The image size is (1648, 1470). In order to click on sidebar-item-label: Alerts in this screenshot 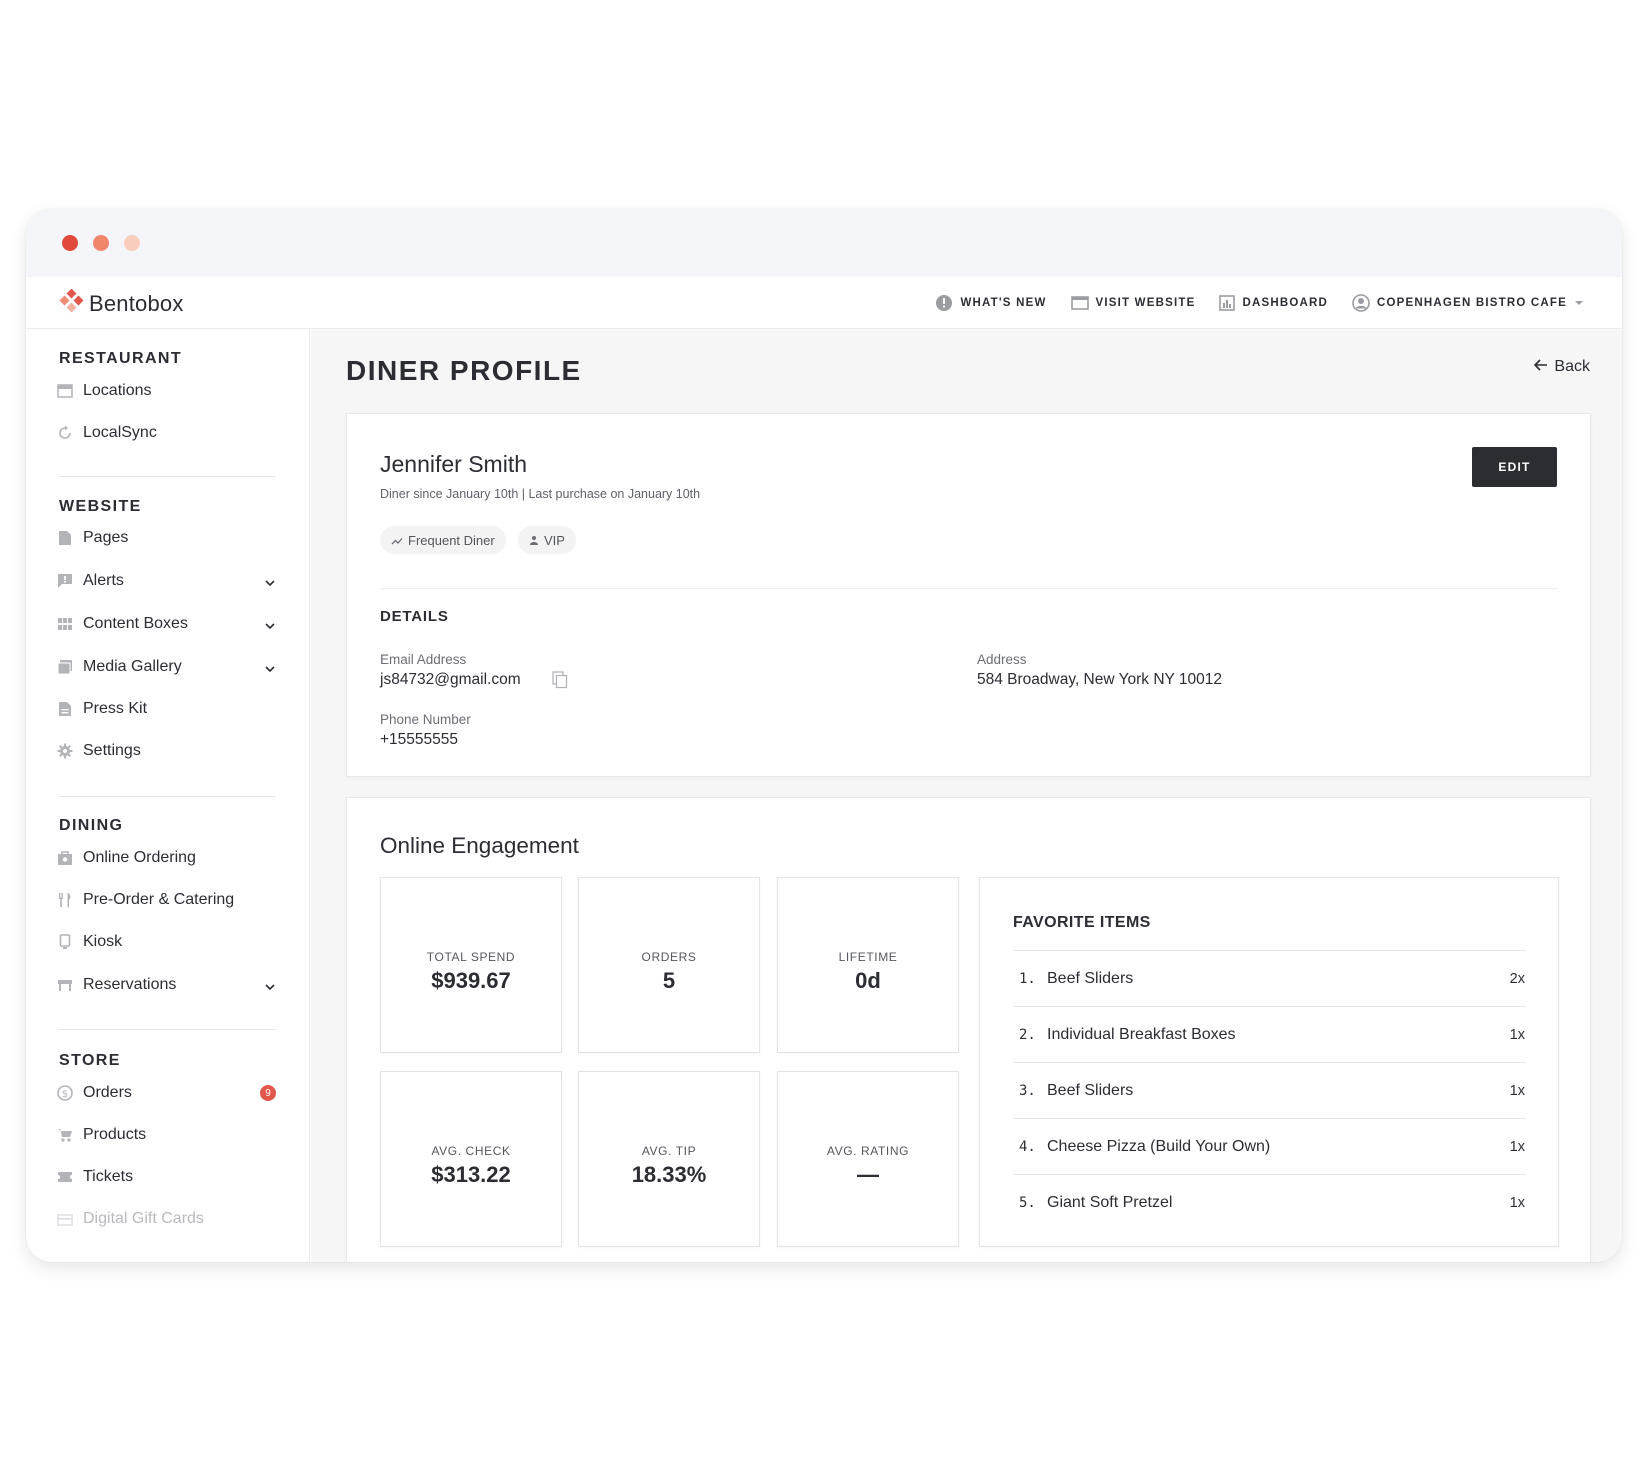, I will do `click(103, 580)`.